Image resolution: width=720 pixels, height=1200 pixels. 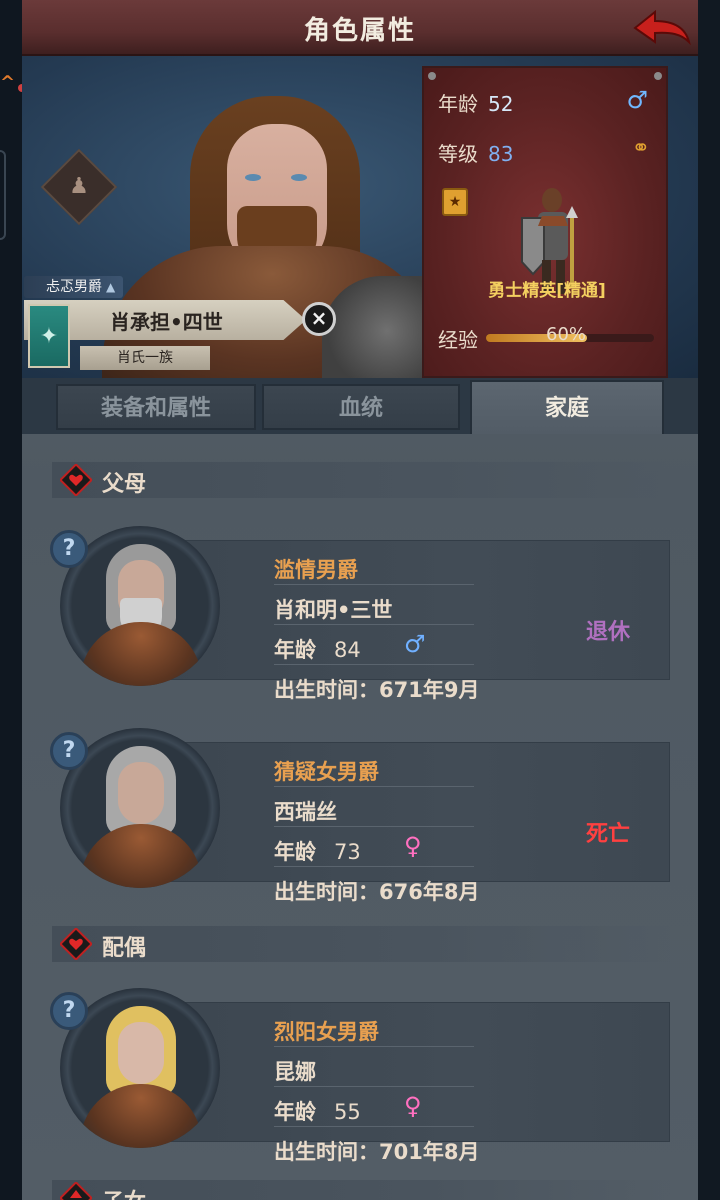 What do you see at coordinates (547, 291) in the screenshot?
I see `unit-class-name: 勇士精英[精通]` at bounding box center [547, 291].